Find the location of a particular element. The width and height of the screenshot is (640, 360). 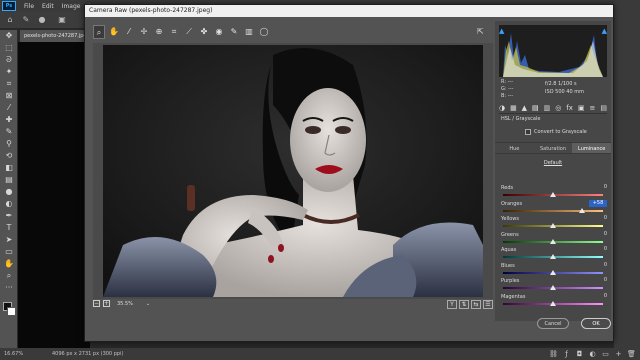

lasso-tool-icon: ᘐ is located at coordinates (9, 60).